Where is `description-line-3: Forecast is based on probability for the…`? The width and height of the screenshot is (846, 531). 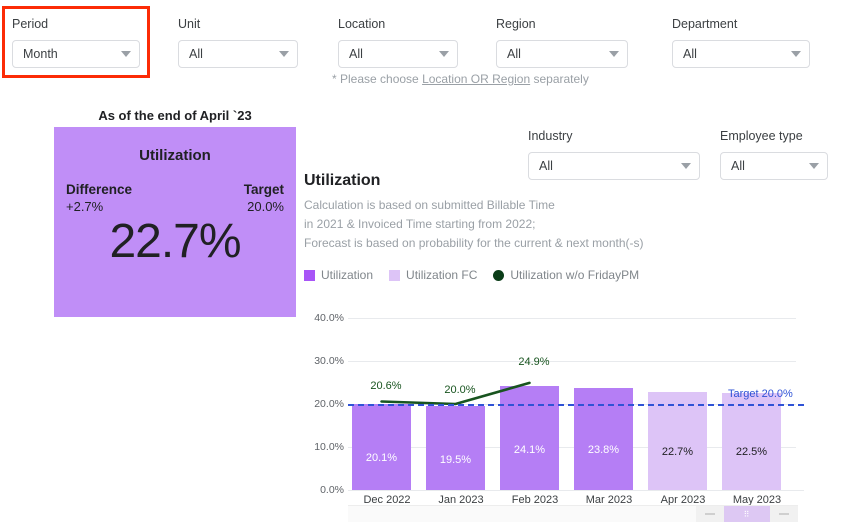
description-line-3: Forecast is based on probability for the… is located at coordinates (474, 243).